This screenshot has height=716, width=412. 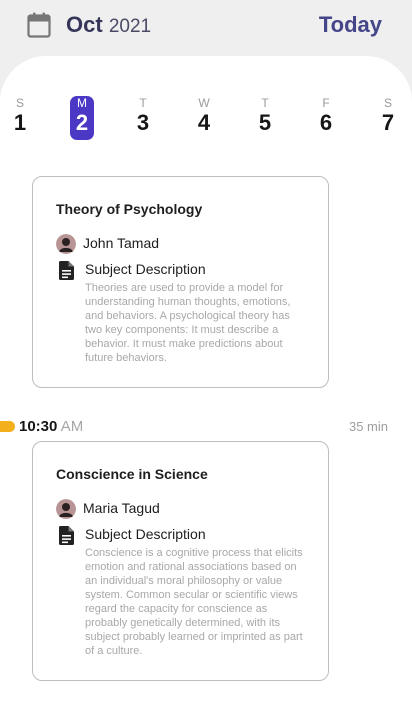 What do you see at coordinates (350, 25) in the screenshot?
I see `today-button: Today` at bounding box center [350, 25].